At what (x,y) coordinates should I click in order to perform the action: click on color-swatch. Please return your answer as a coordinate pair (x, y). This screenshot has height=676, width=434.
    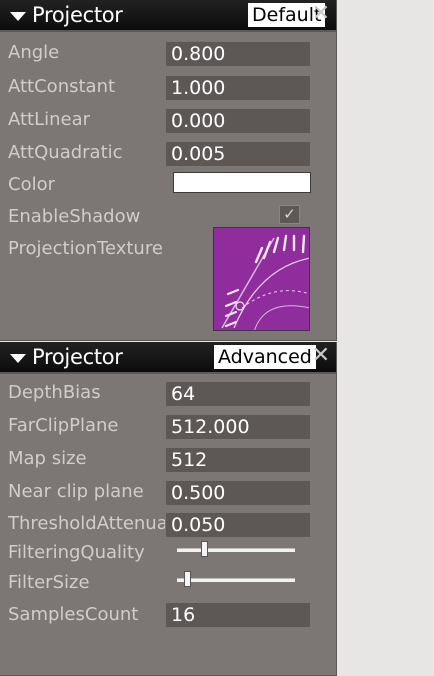
    Looking at the image, I should click on (242, 182).